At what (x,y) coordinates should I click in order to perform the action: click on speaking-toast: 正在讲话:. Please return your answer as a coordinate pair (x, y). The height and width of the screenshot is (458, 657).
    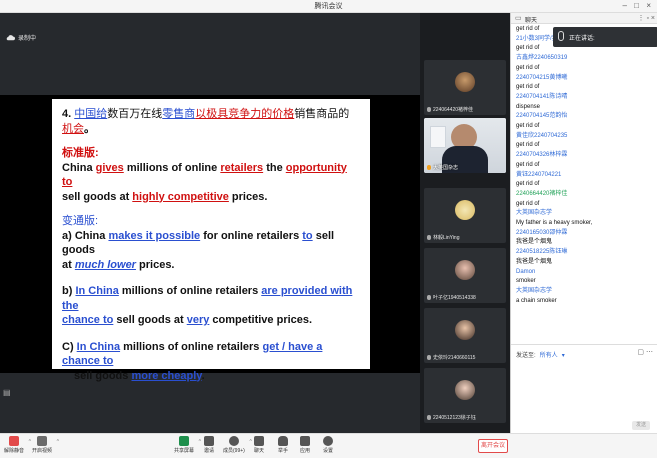
    Looking at the image, I should click on (605, 37).